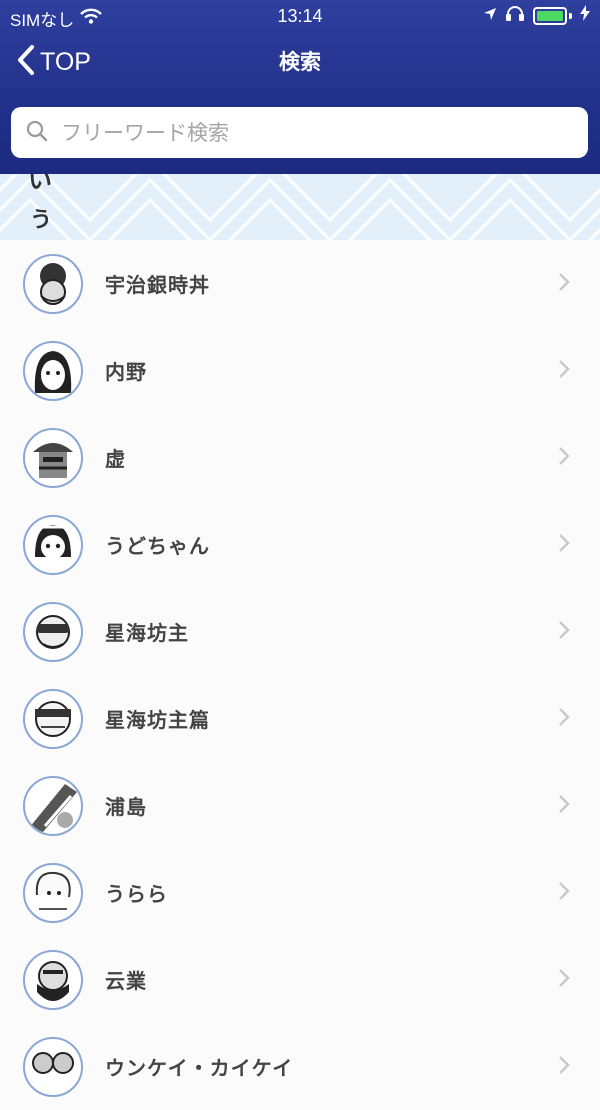  Describe the element at coordinates (300, 544) in the screenshot. I see `list-item: うどちゃん` at that location.